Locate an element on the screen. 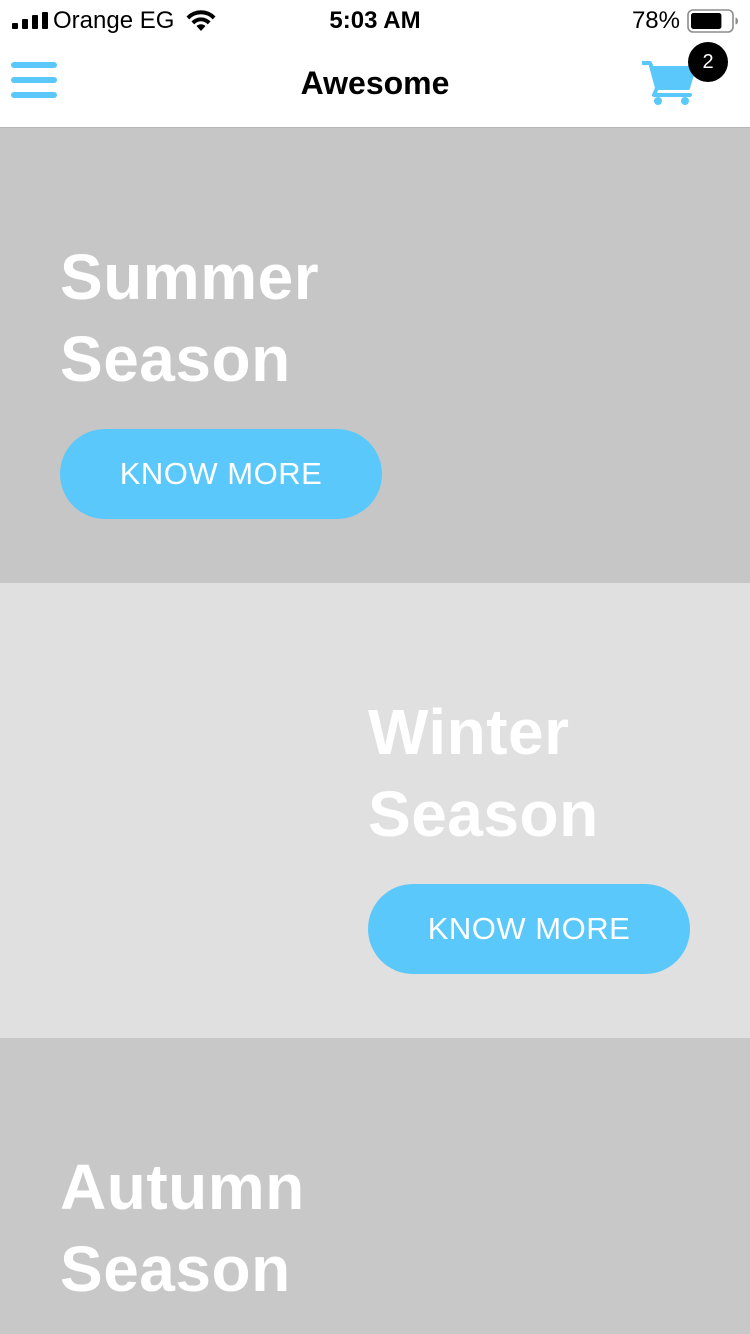 Image resolution: width=750 pixels, height=1334 pixels. season-title-line1: Summer is located at coordinates (190, 277).